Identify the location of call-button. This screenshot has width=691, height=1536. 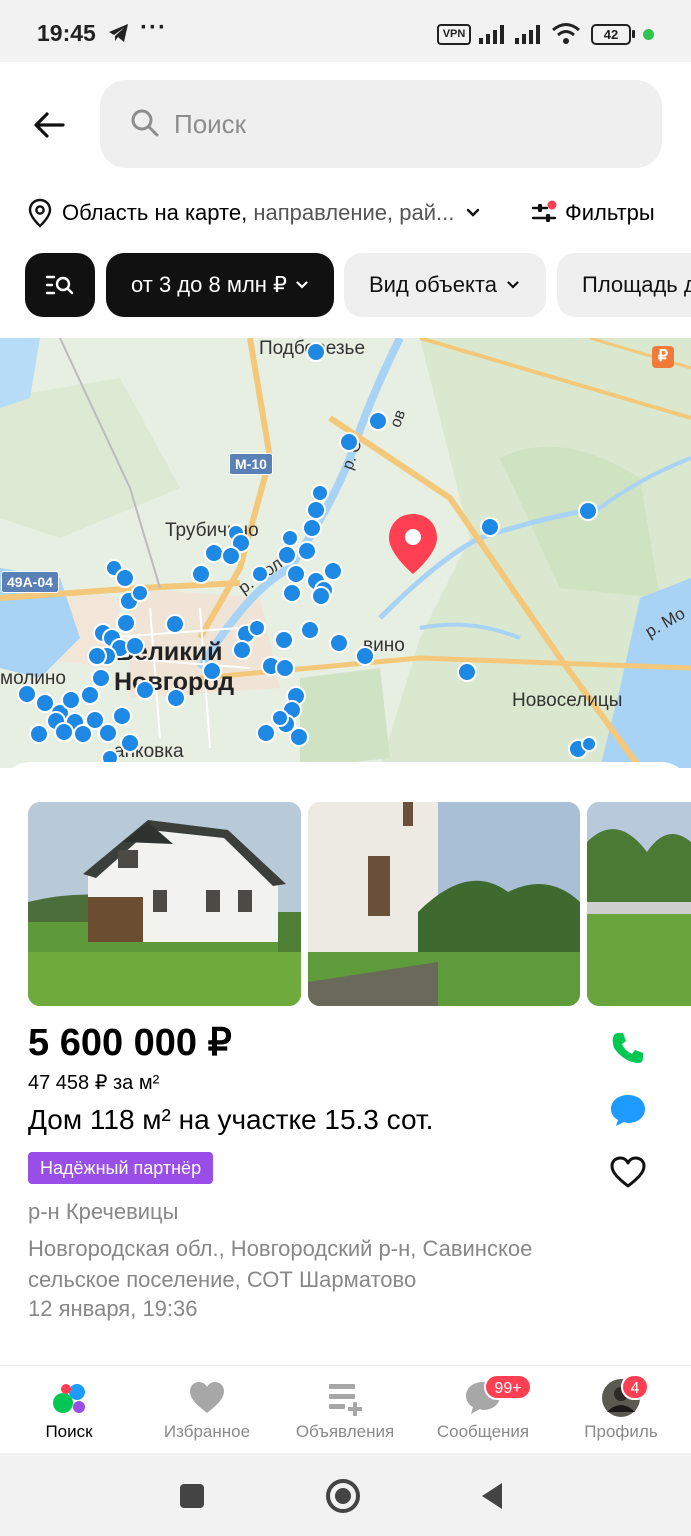
(628, 1048).